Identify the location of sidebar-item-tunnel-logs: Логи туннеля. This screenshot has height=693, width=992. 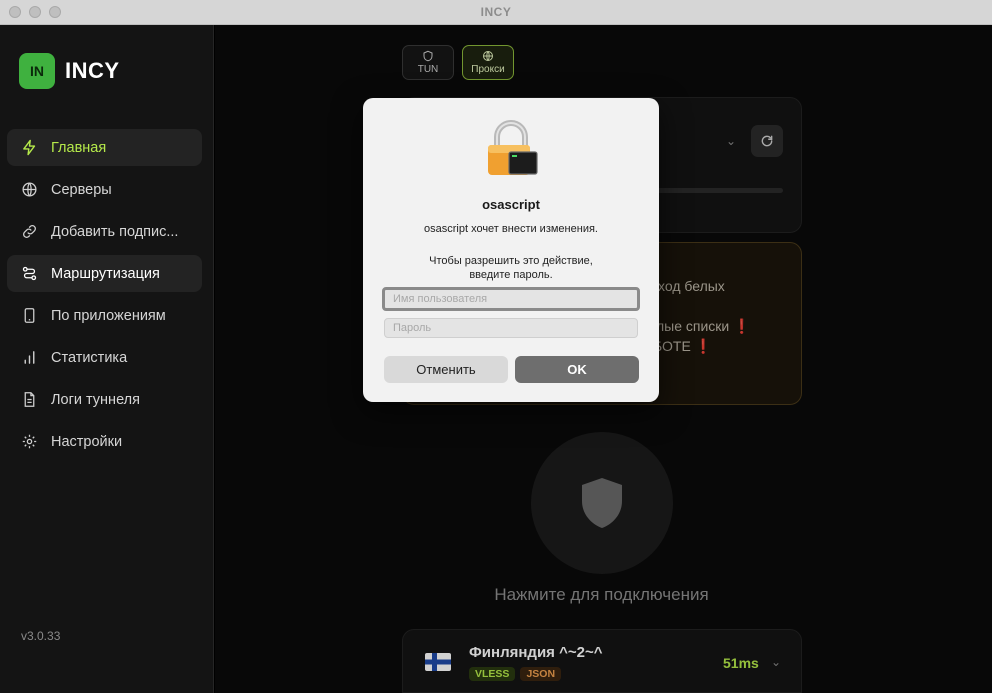
(104, 399).